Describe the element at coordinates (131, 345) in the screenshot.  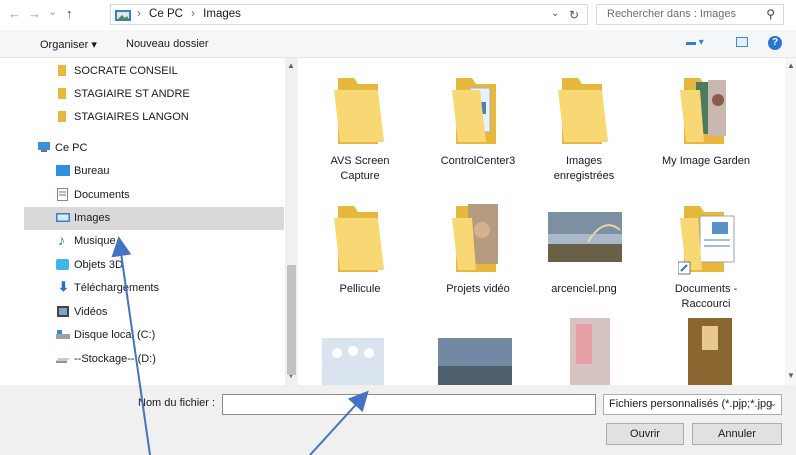
I see `annotation-arrow-musique` at that location.